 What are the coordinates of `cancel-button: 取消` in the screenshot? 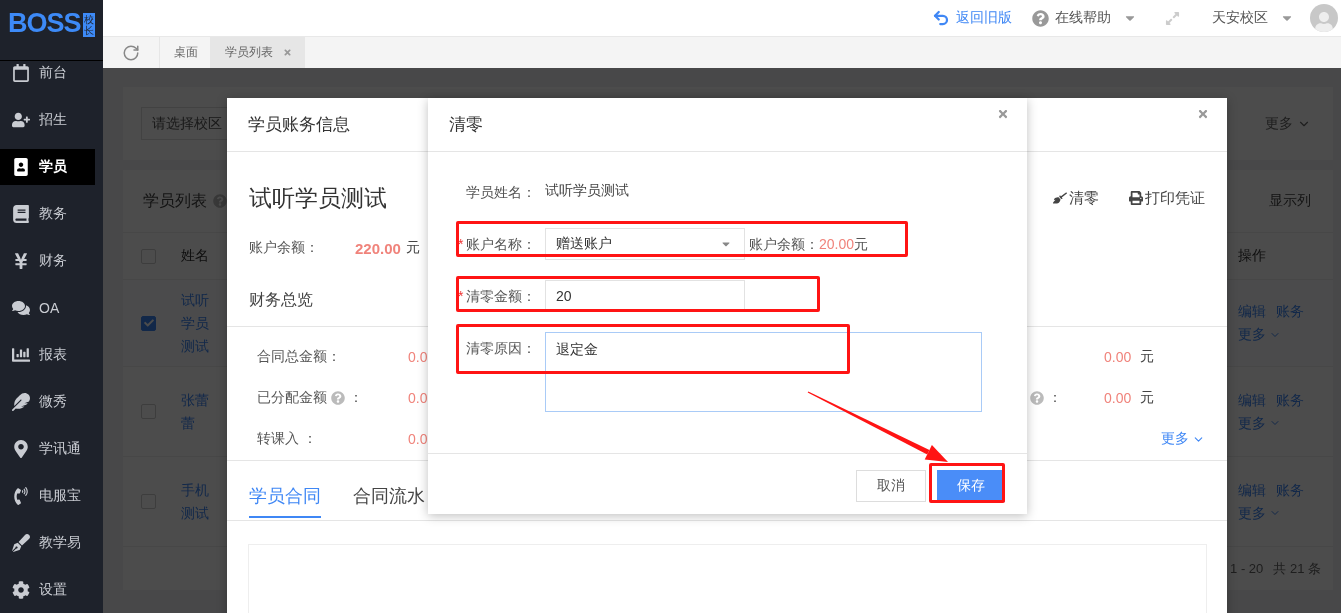 It's located at (891, 486).